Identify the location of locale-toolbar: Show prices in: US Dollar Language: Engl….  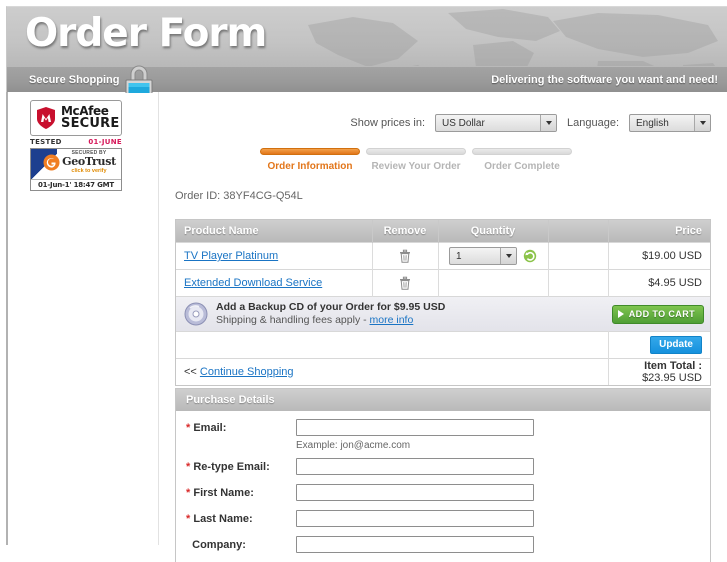
(530, 123).